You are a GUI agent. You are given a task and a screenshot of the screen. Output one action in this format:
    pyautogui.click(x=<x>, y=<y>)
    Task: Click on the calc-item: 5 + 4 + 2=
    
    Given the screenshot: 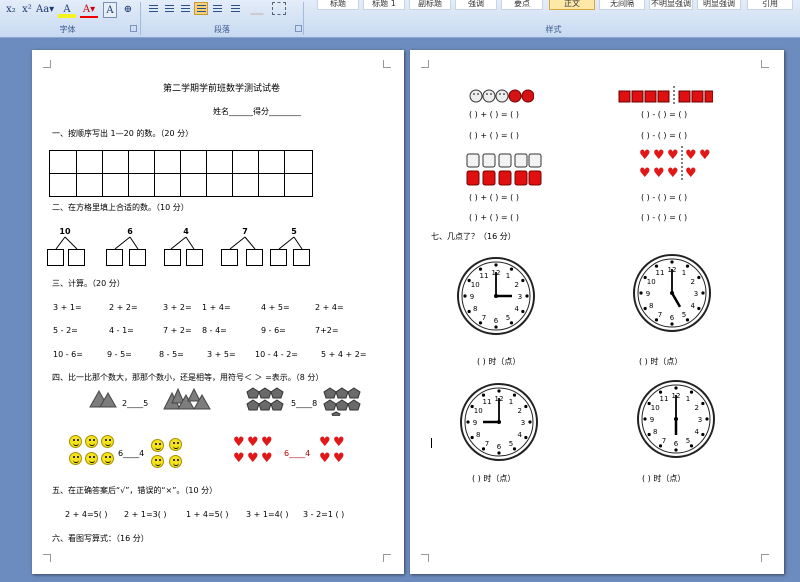 What is the action you would take?
    pyautogui.click(x=344, y=354)
    